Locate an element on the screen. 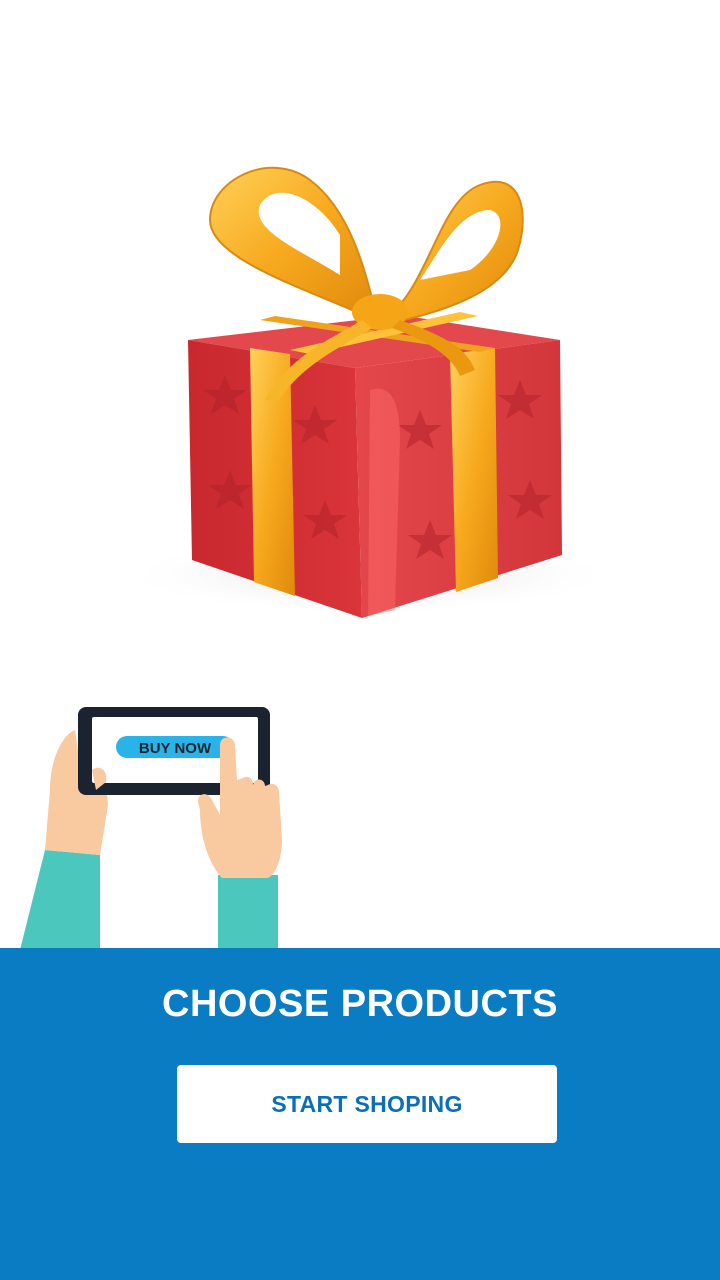  start-shopping-button: START SHOPING is located at coordinates (367, 1104).